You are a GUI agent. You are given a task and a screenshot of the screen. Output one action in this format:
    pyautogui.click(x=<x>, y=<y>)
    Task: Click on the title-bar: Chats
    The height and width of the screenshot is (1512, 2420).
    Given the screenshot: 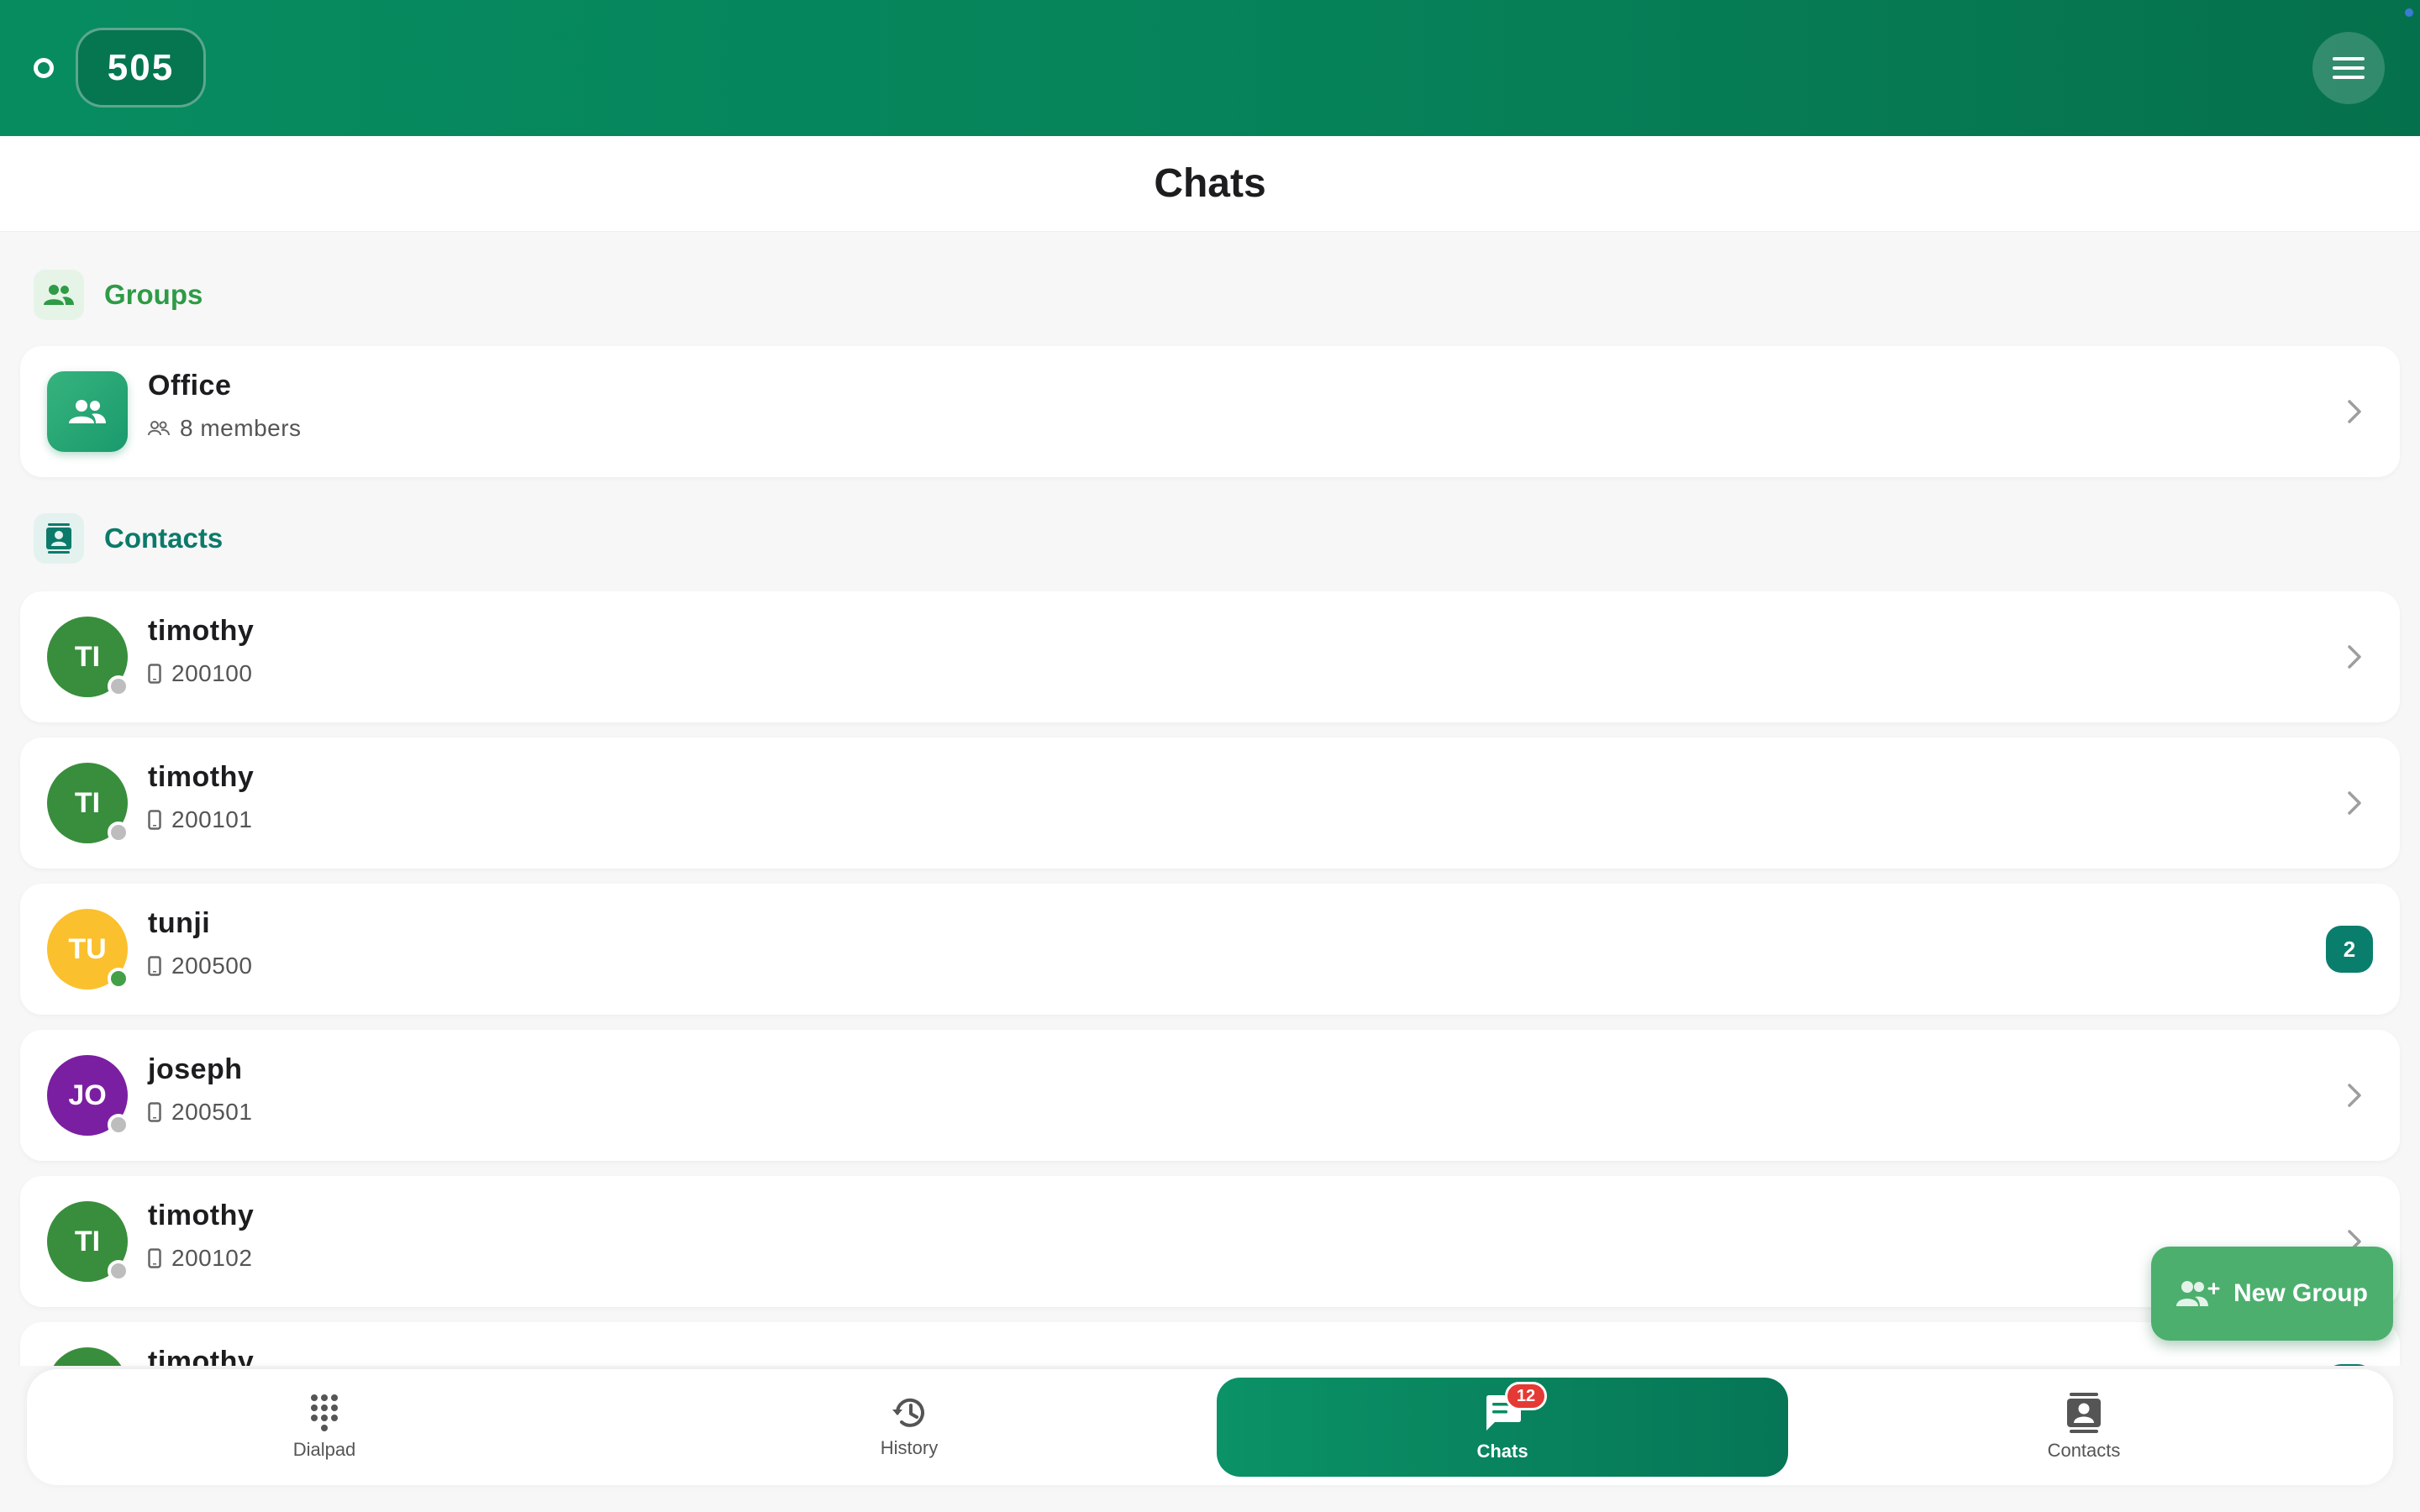 What is the action you would take?
    pyautogui.click(x=1210, y=184)
    